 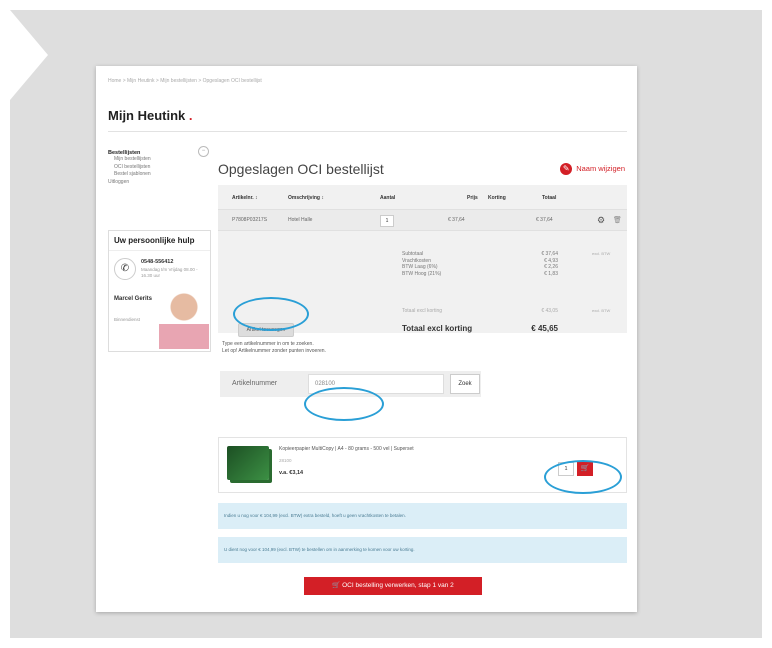 I want to click on row-quantity-input: 1, so click(x=387, y=221).